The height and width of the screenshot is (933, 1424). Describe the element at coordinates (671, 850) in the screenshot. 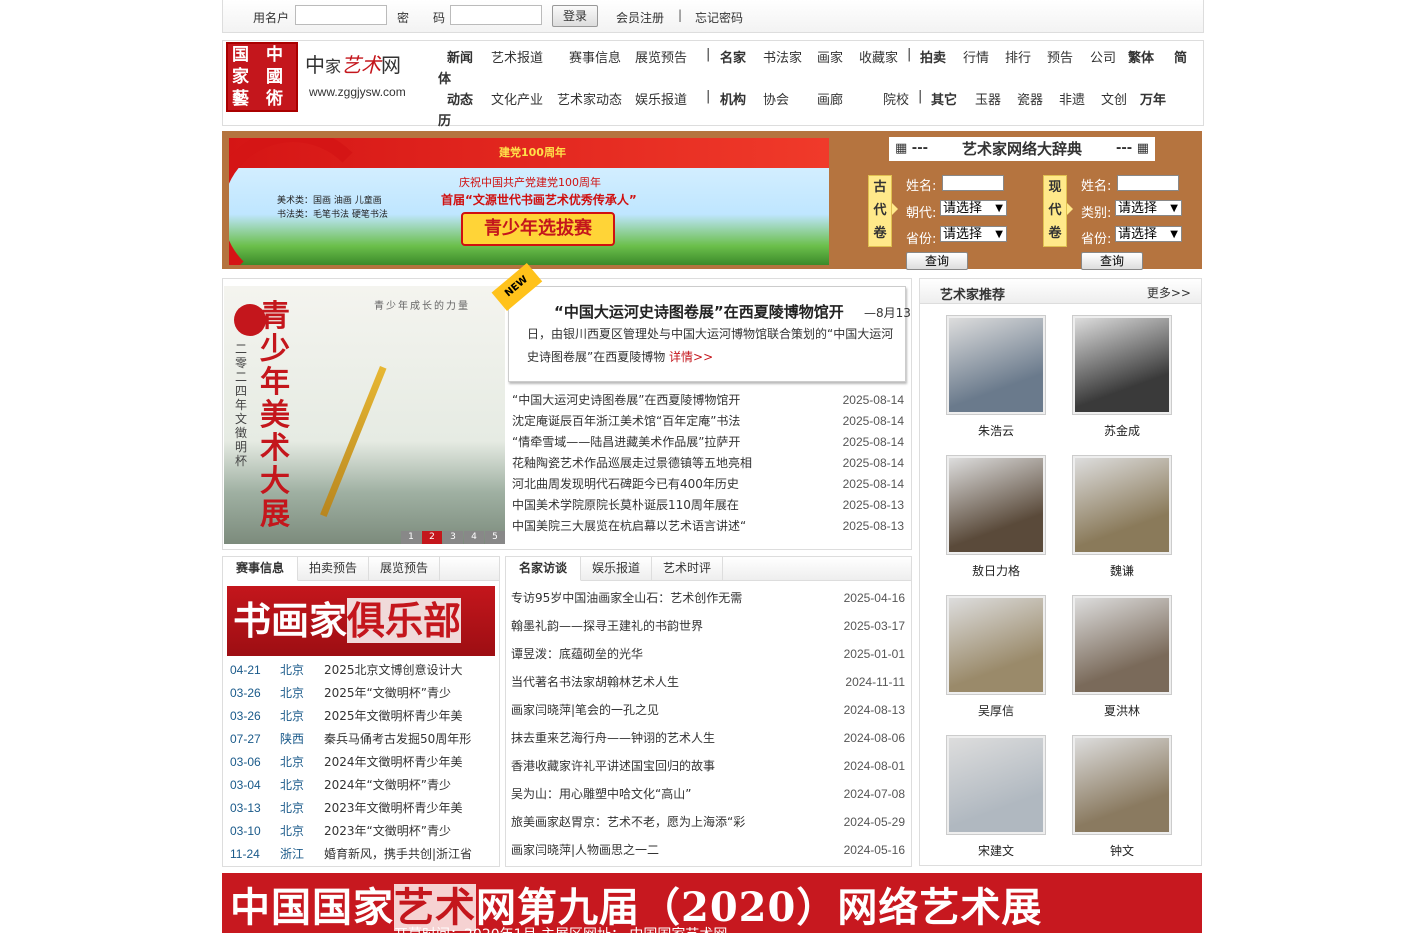

I see `interview-title: 画家闫晓萍|人物画思之一二` at that location.